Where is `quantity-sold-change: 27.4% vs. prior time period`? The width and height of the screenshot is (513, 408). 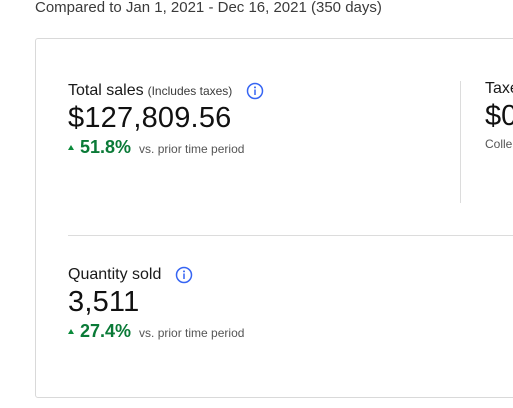 quantity-sold-change: 27.4% vs. prior time period is located at coordinates (156, 331).